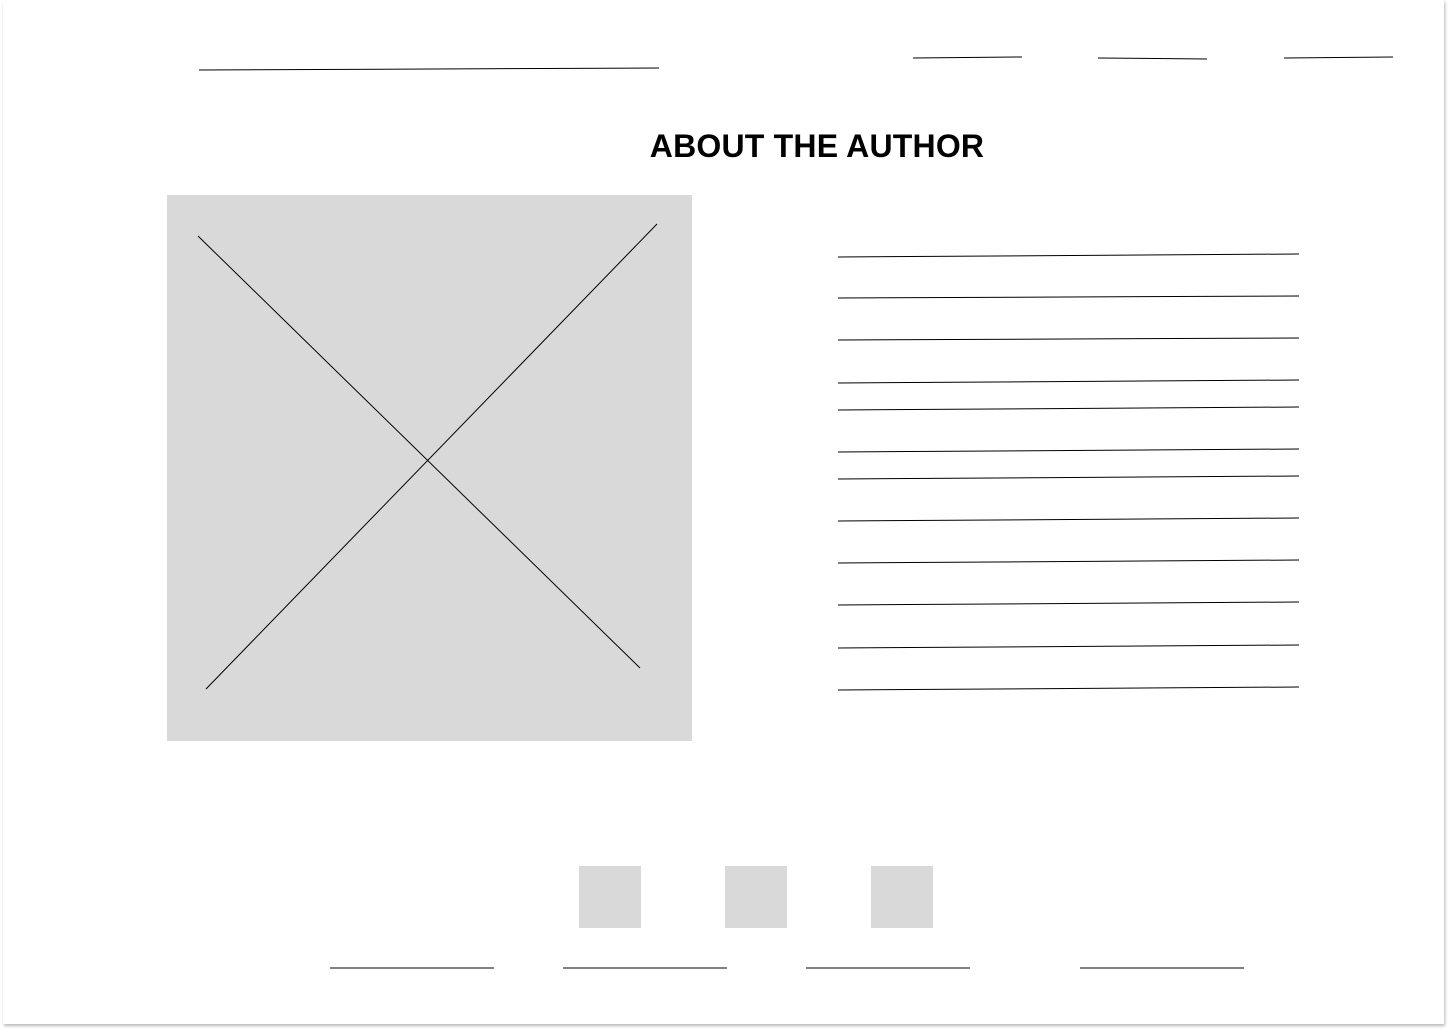  I want to click on bio-text-lines, so click(1069, 472).